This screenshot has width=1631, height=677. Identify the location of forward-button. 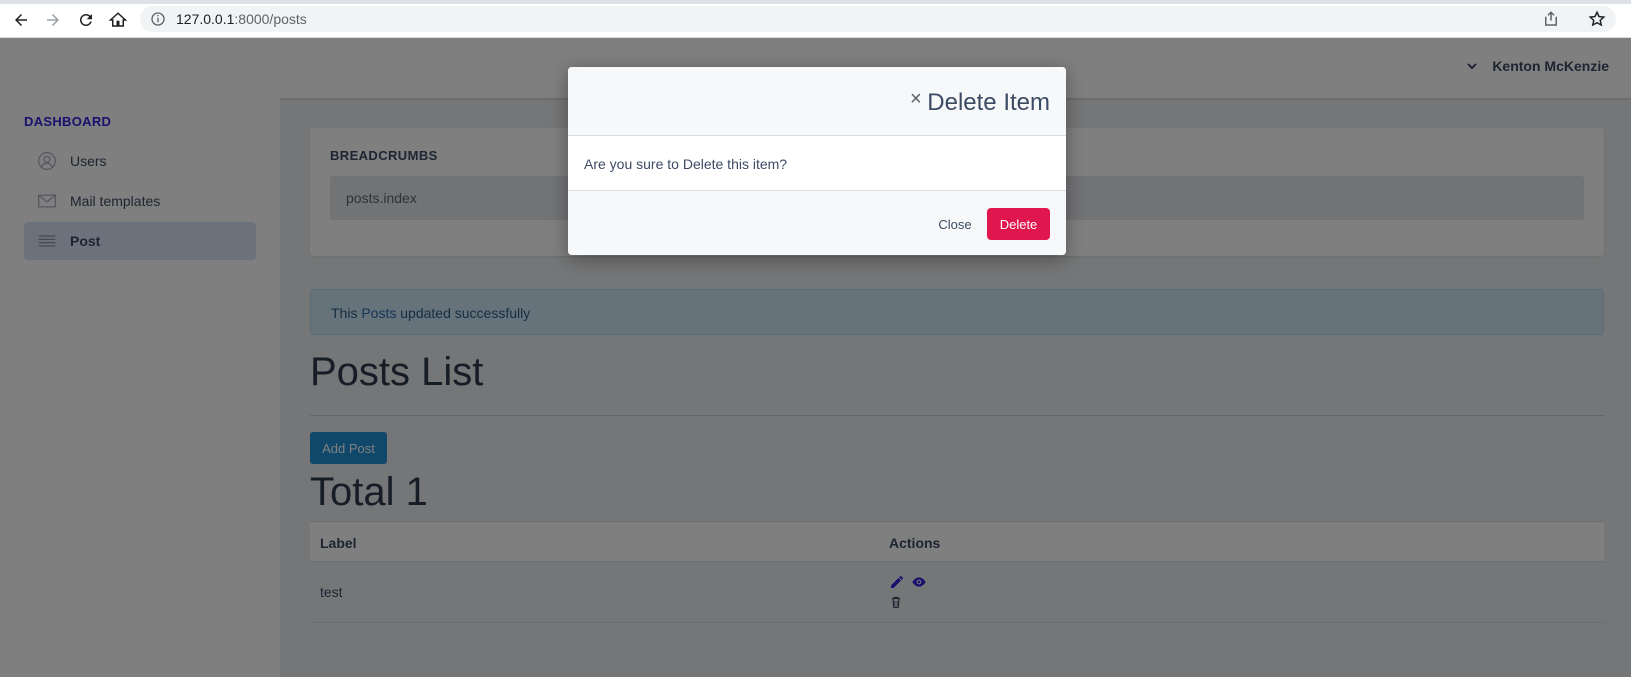
(53, 20).